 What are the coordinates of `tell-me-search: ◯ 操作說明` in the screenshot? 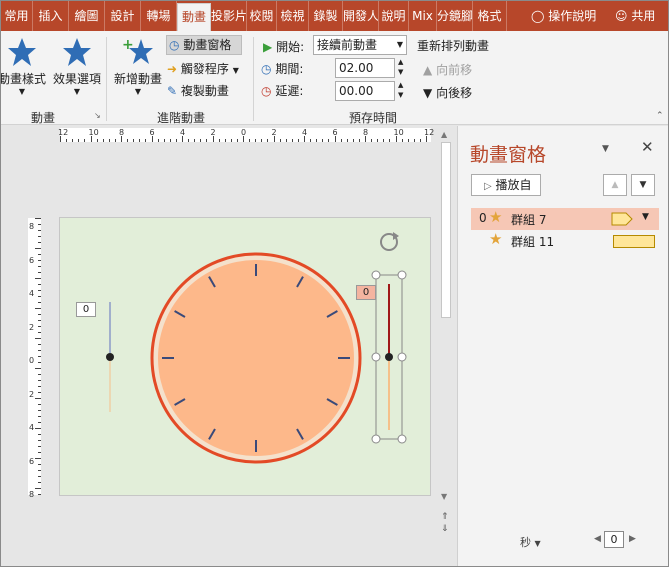 It's located at (563, 16).